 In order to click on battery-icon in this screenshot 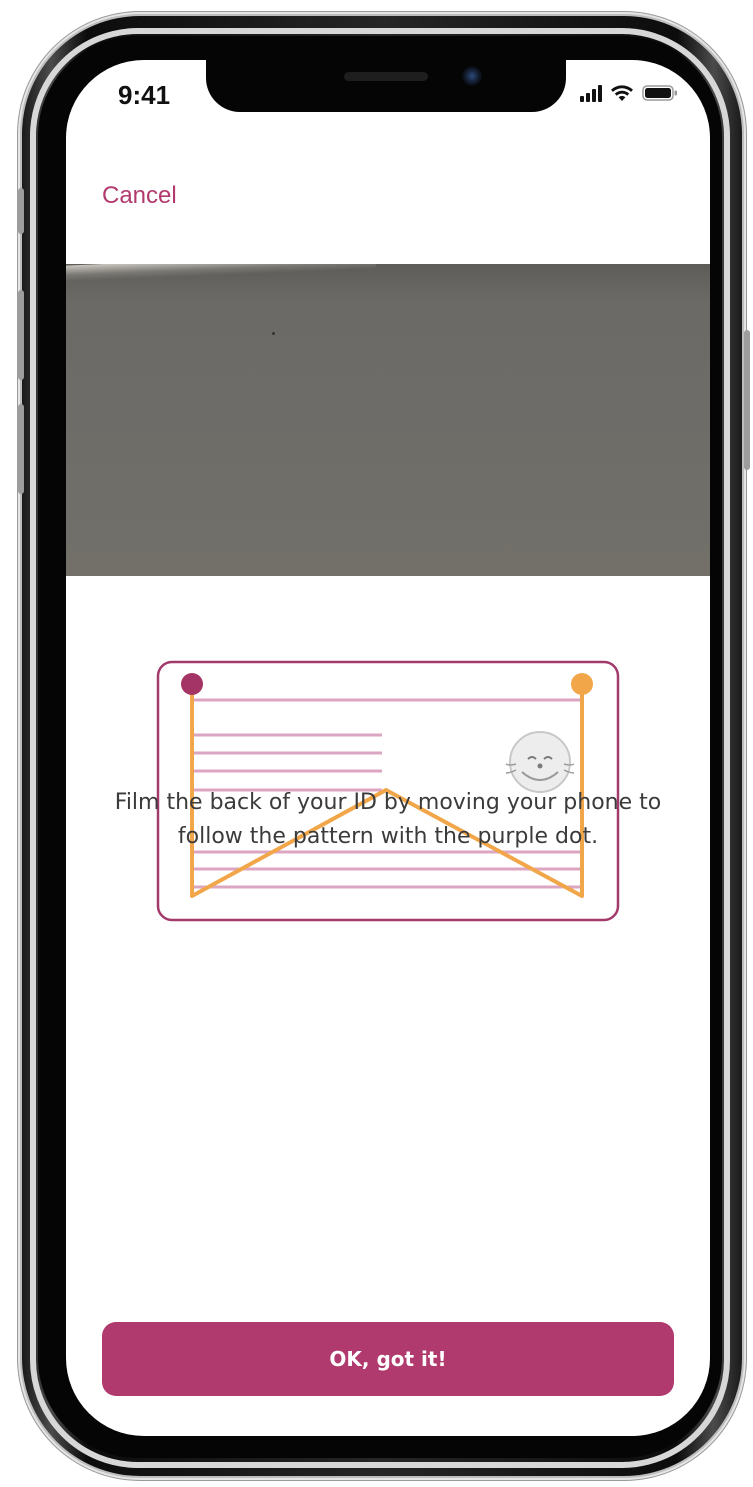, I will do `click(659, 93)`.